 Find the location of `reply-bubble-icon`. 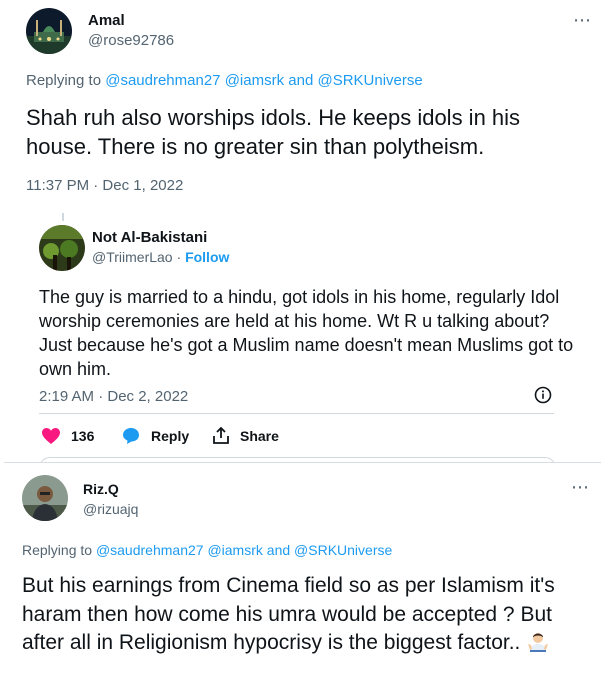

reply-bubble-icon is located at coordinates (131, 436).